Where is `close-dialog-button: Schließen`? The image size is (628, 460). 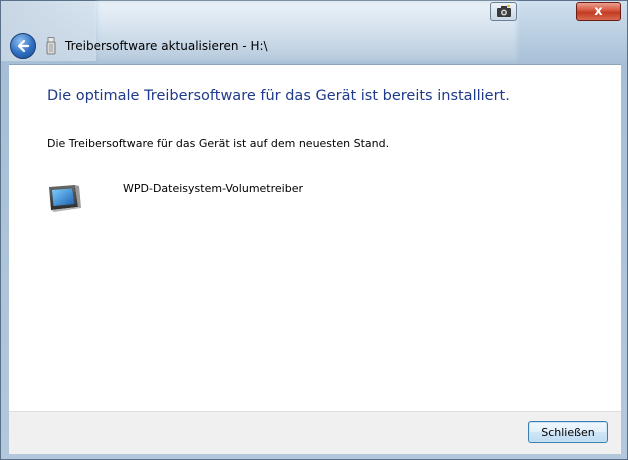
close-dialog-button: Schließen is located at coordinates (568, 432).